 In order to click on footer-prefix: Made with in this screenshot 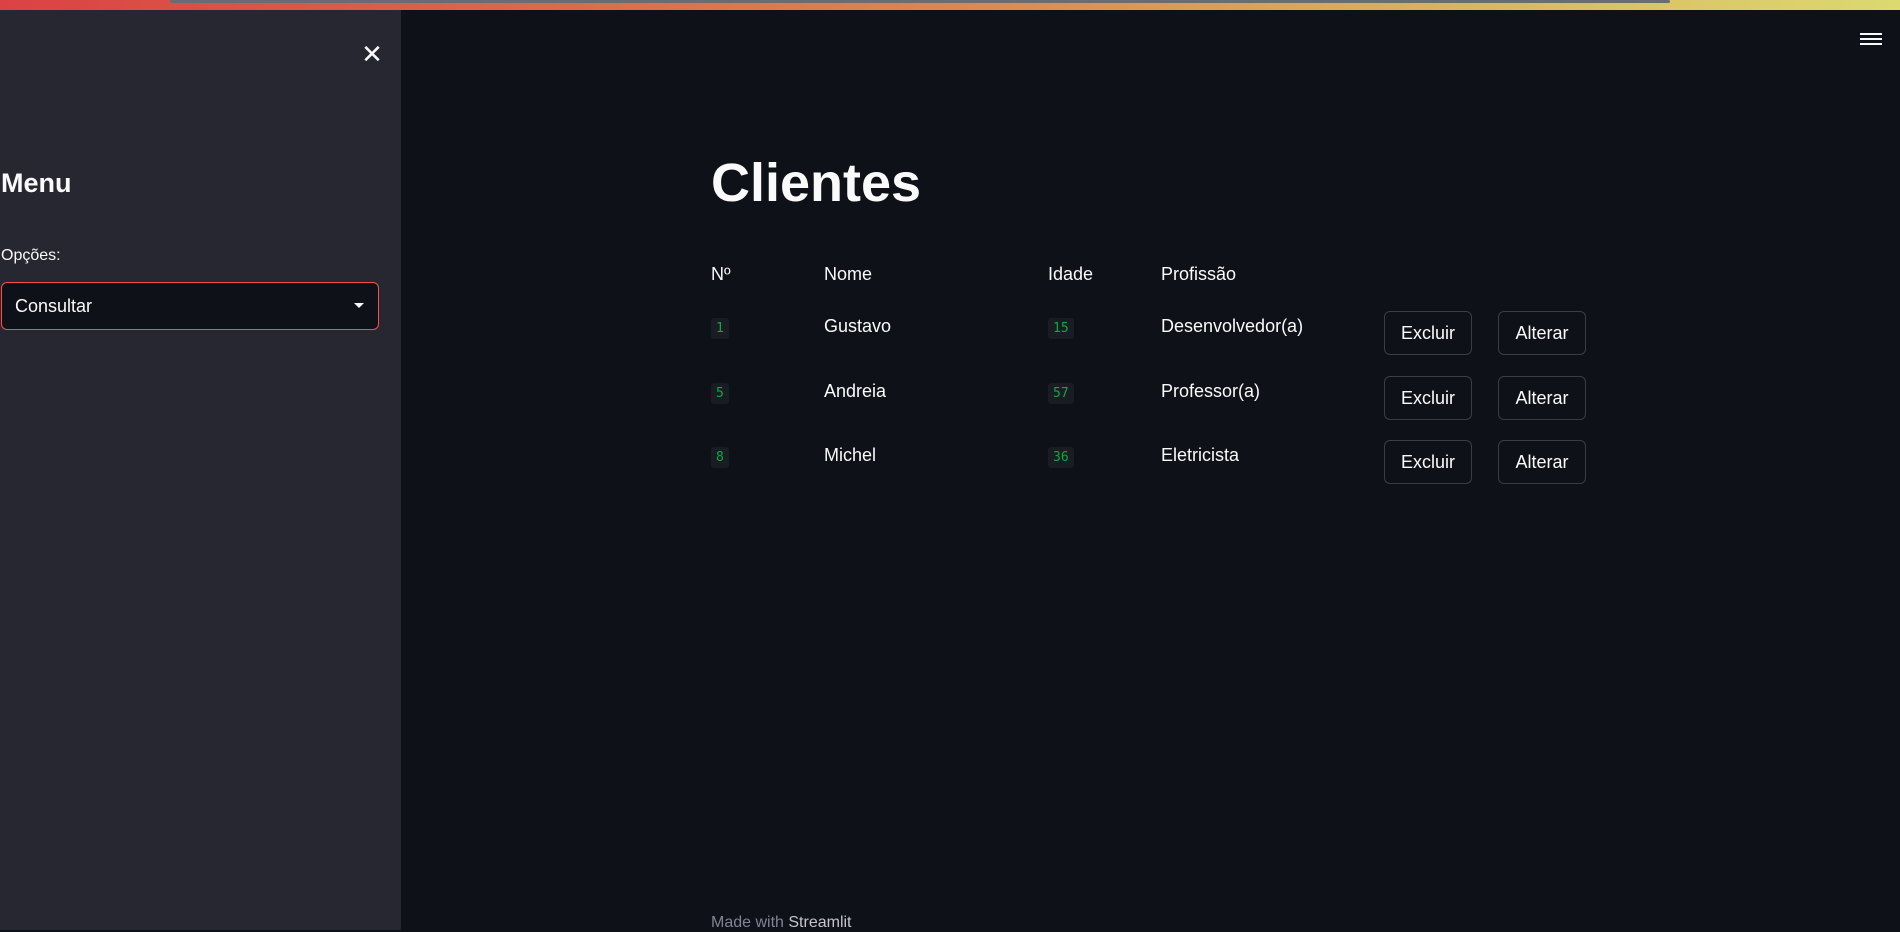, I will do `click(747, 922)`.